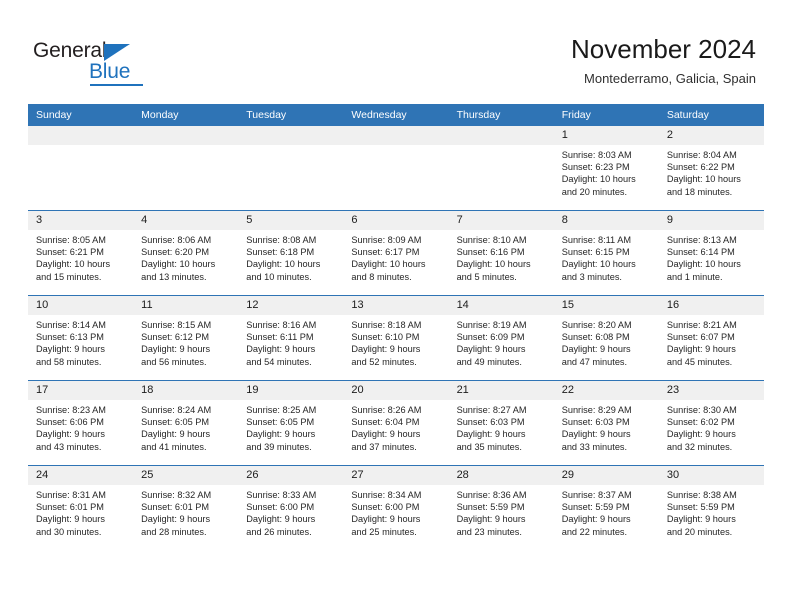 The image size is (792, 612). Describe the element at coordinates (595, 337) in the screenshot. I see `sunset-time: Sunset: 6:08 PM` at that location.